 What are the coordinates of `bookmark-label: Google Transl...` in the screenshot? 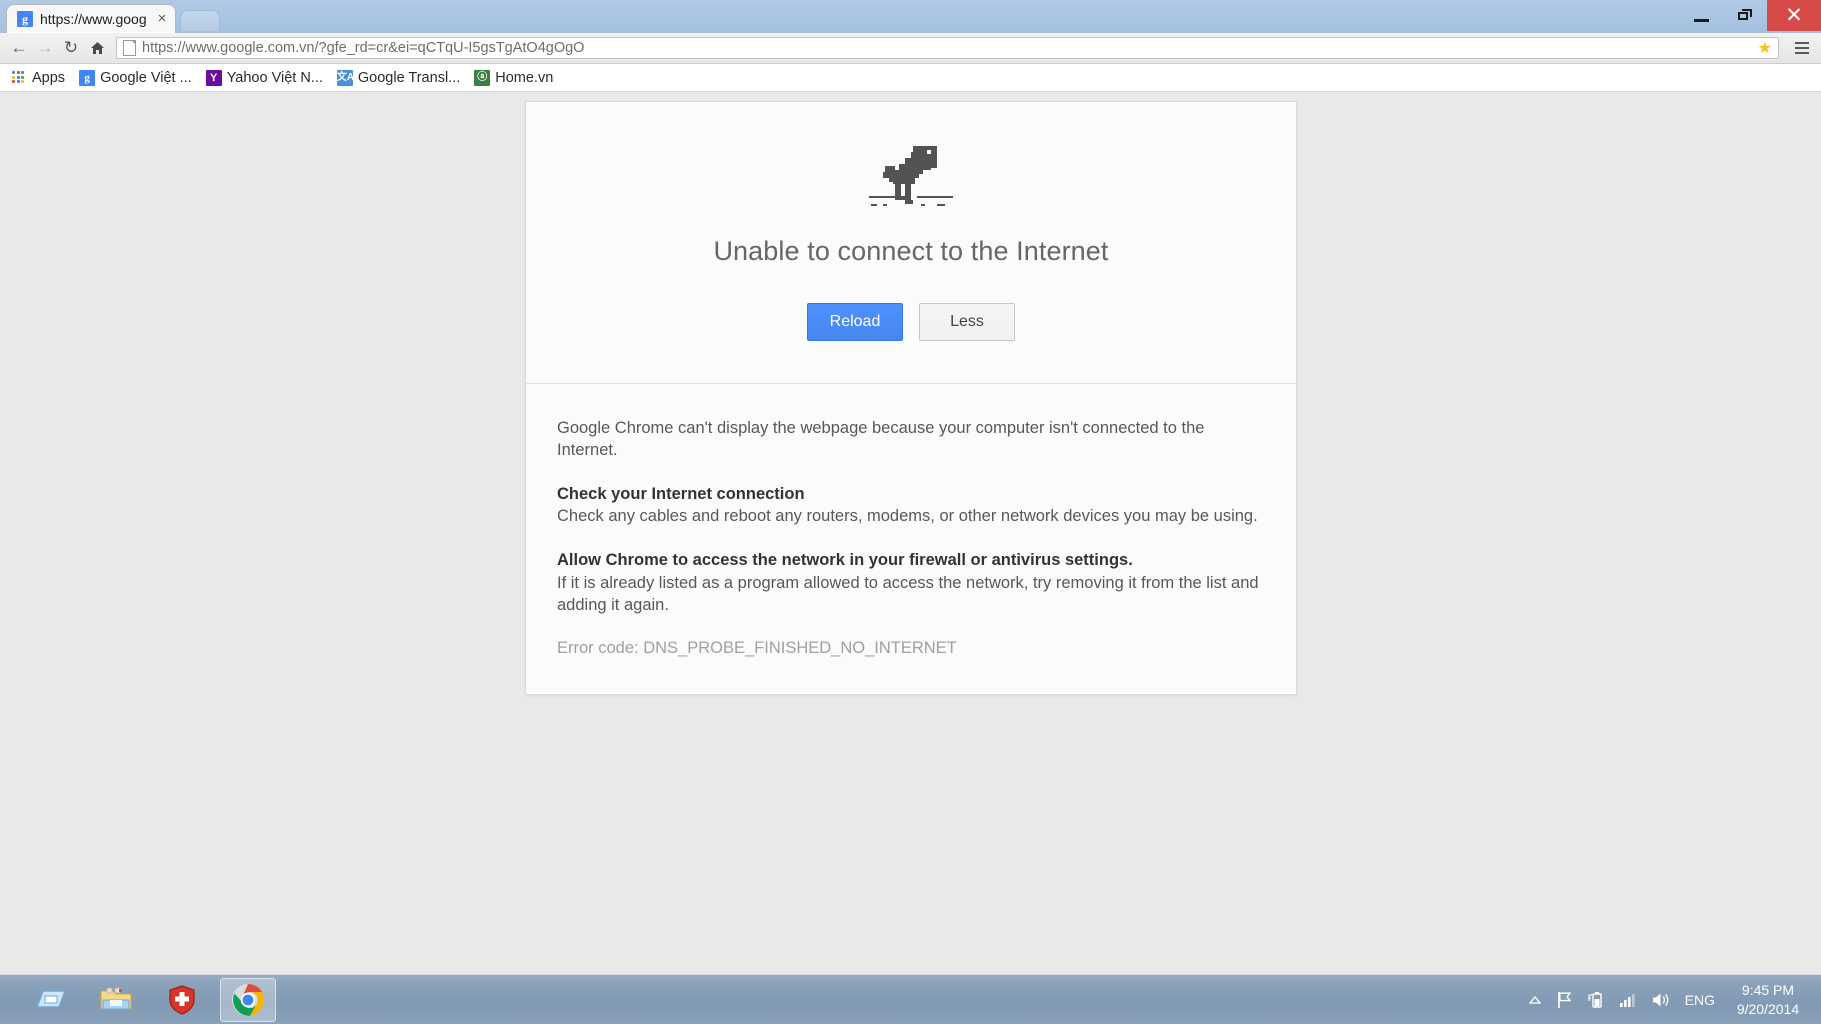 It's located at (409, 77).